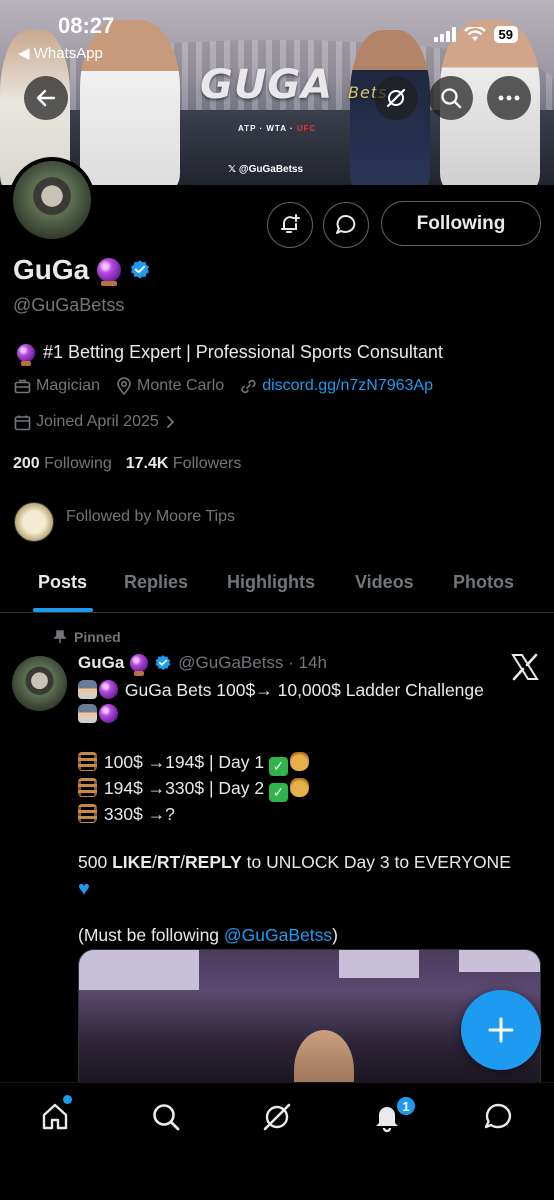 The image size is (554, 1200). I want to click on nav-search, so click(166, 1117).